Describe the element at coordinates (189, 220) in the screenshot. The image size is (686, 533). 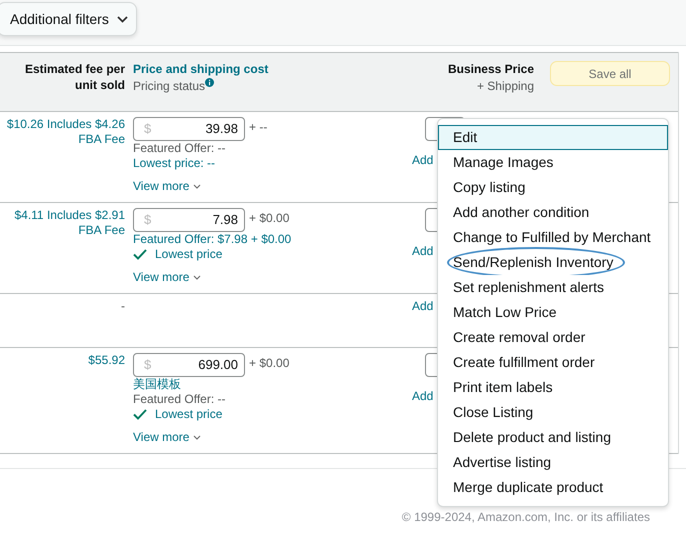
I see `price-field: $ 7.98` at that location.